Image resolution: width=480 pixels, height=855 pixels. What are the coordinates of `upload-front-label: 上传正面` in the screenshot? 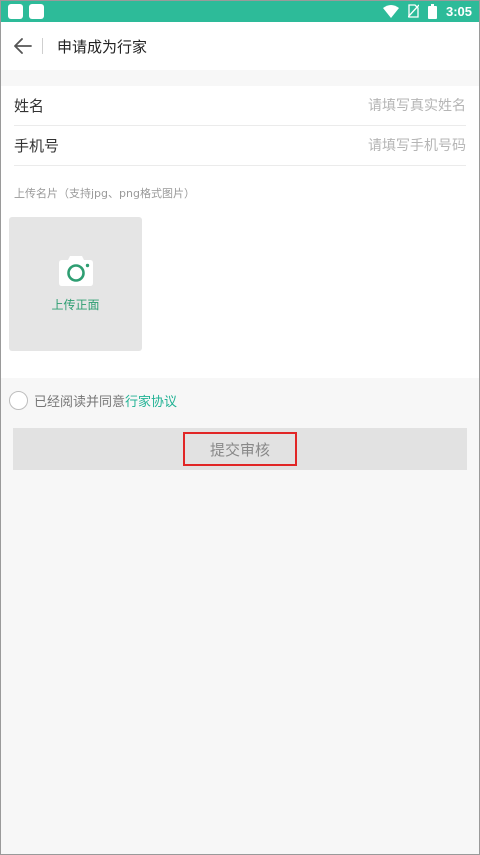 It's located at (75, 304).